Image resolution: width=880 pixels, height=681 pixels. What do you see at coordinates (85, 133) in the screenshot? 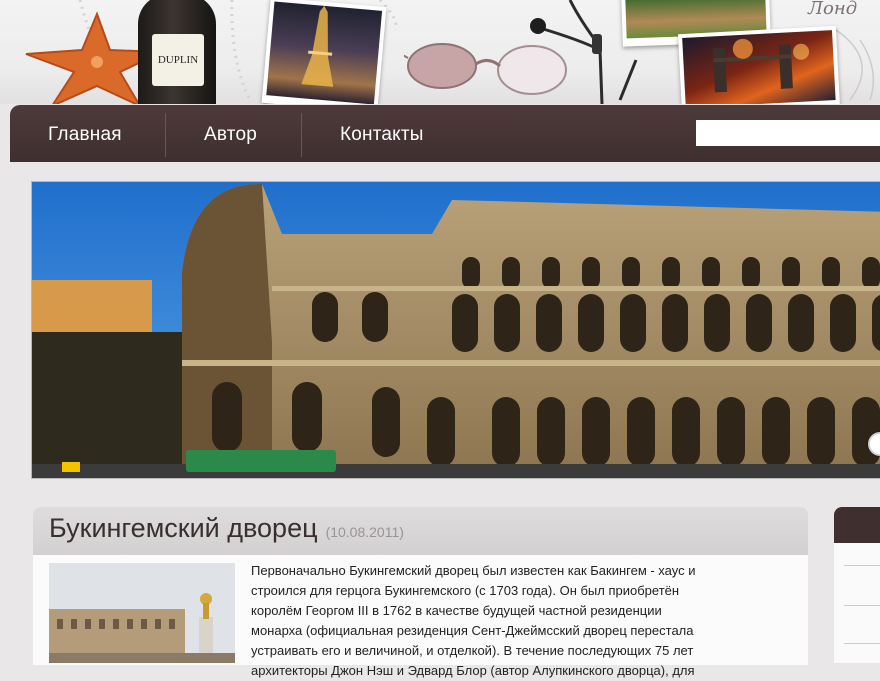
I see `nav-item-home: Главная` at bounding box center [85, 133].